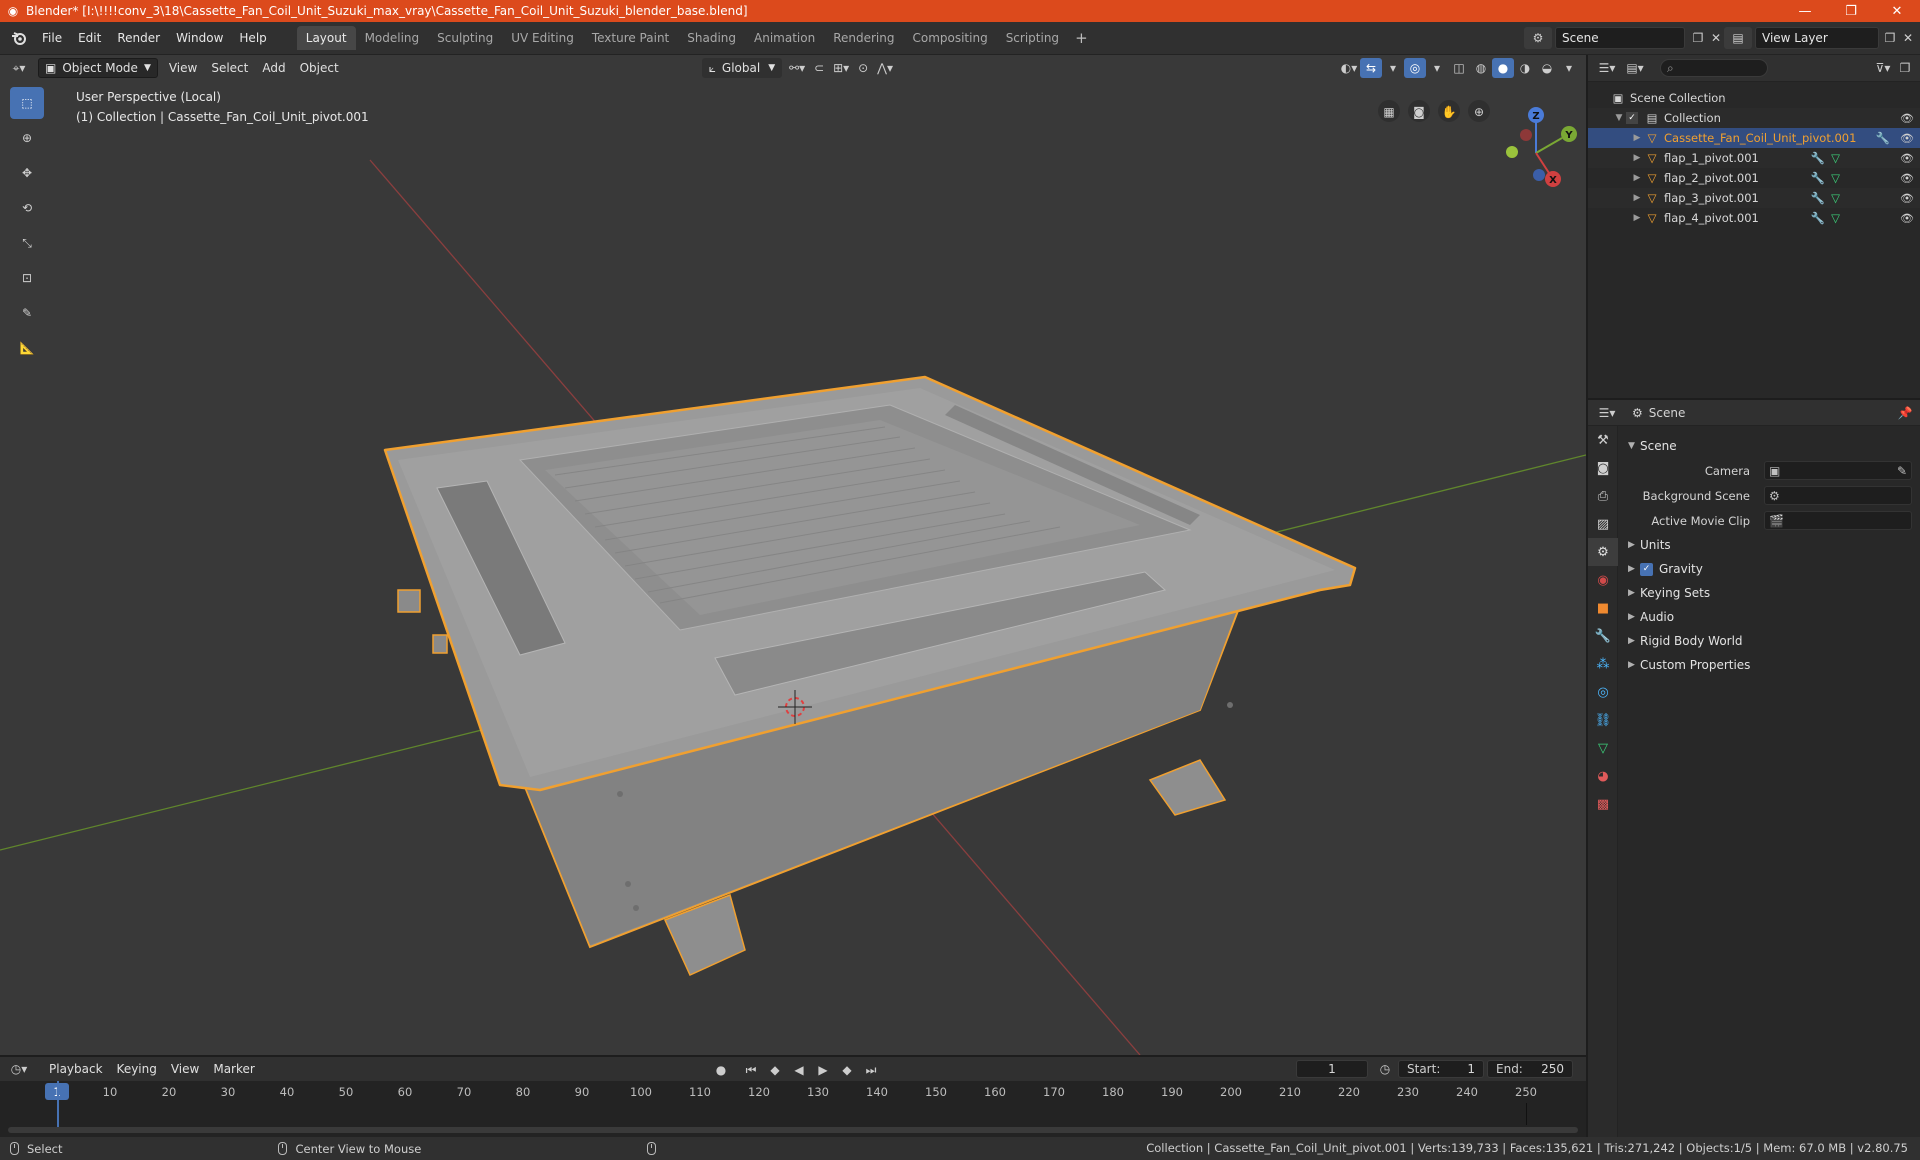 The width and height of the screenshot is (1920, 1160). Describe the element at coordinates (1770, 569) in the screenshot. I see `gravity-section: ▶ ✓ Gravity` at that location.